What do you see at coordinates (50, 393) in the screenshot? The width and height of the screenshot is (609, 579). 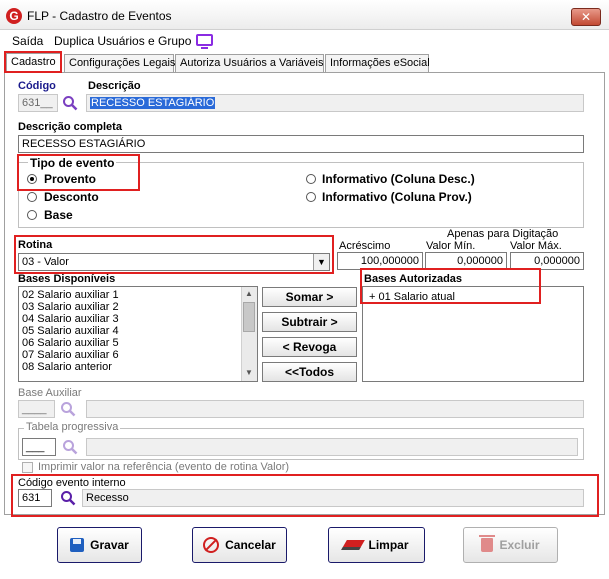 I see `base-auxiliar-label: Base Auxiliar` at bounding box center [50, 393].